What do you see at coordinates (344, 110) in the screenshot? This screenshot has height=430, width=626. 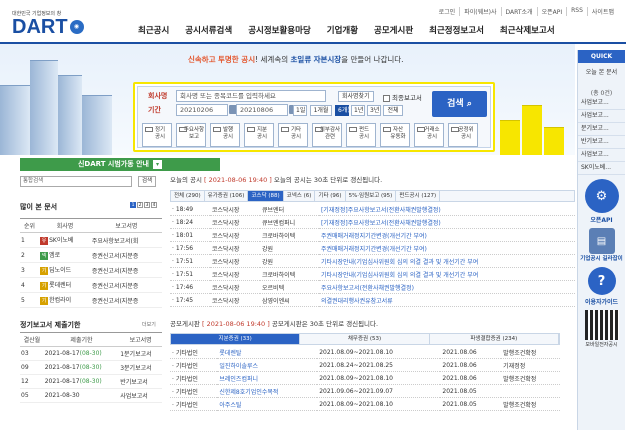 I see `range-button: 6개월` at bounding box center [344, 110].